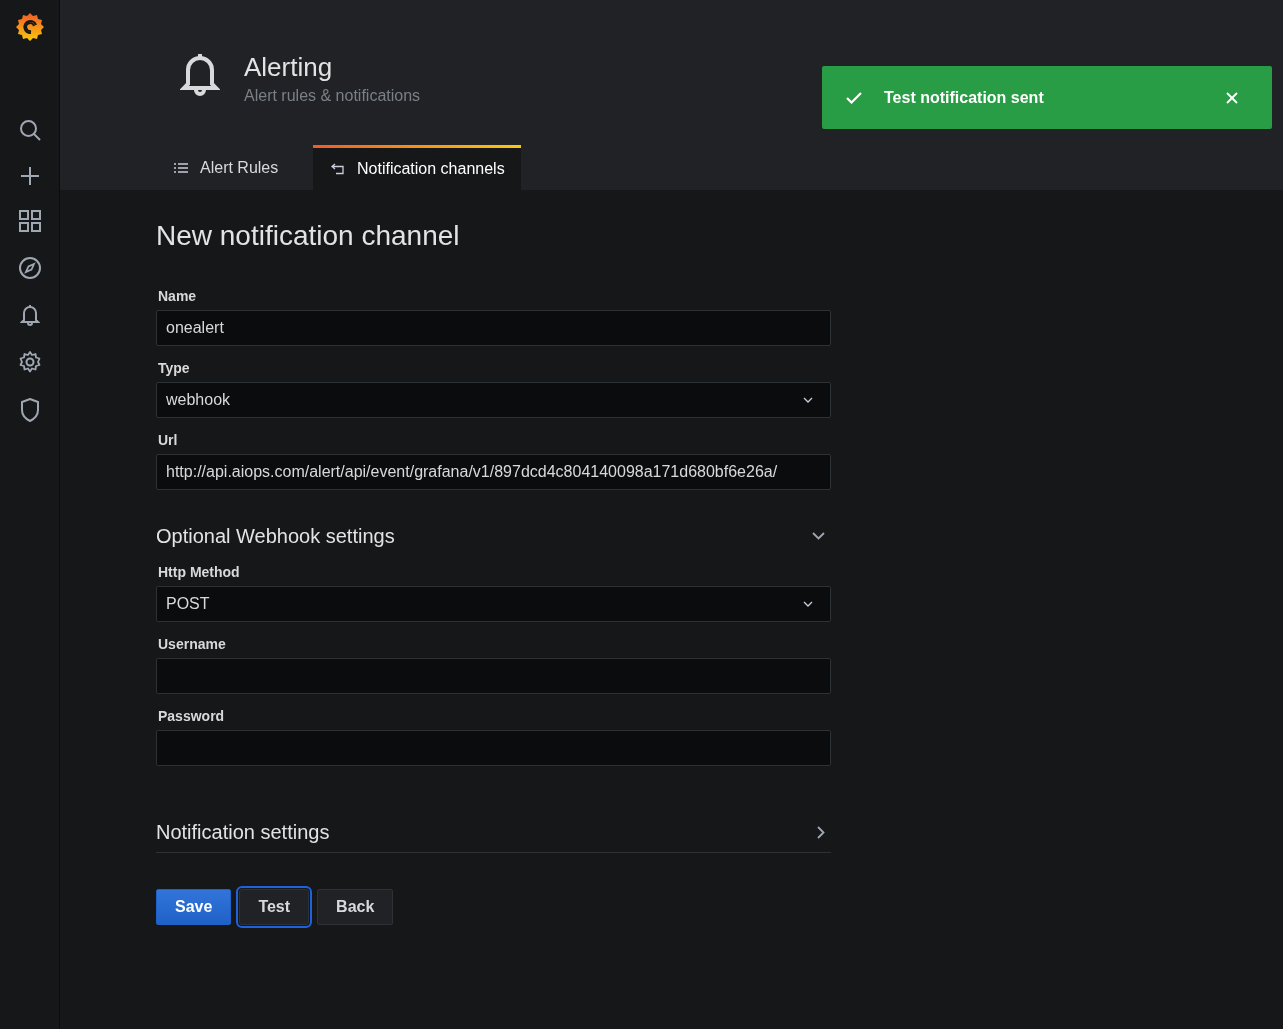 The image size is (1283, 1029). I want to click on tab: Notification channels, so click(417, 167).